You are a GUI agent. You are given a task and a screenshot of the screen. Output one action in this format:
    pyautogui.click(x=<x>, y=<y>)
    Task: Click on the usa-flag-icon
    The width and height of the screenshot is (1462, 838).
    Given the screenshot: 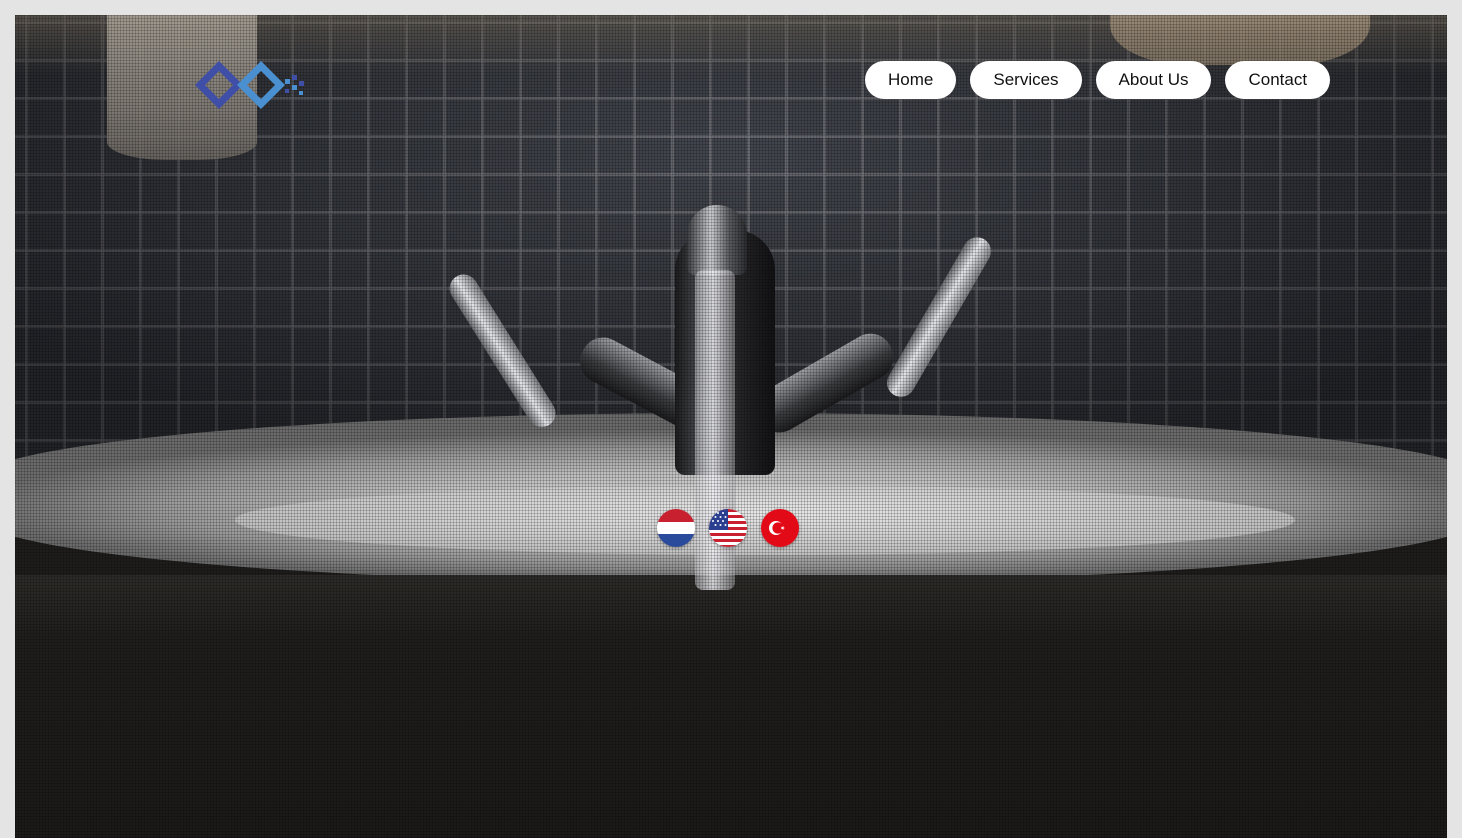 What is the action you would take?
    pyautogui.click(x=728, y=528)
    